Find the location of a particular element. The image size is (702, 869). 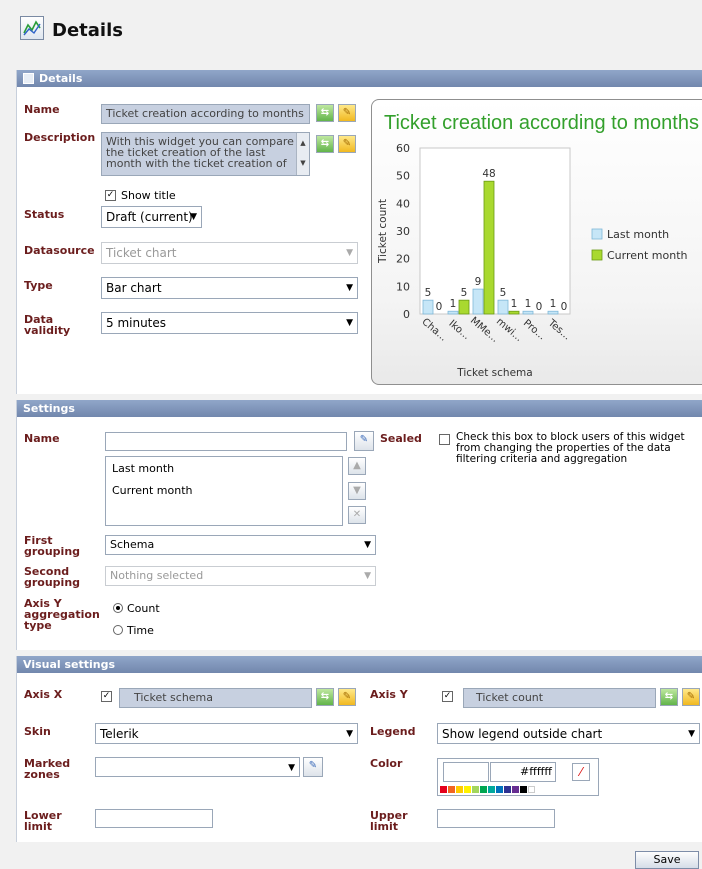

edit-marked-zones-button: ✎ is located at coordinates (313, 767).